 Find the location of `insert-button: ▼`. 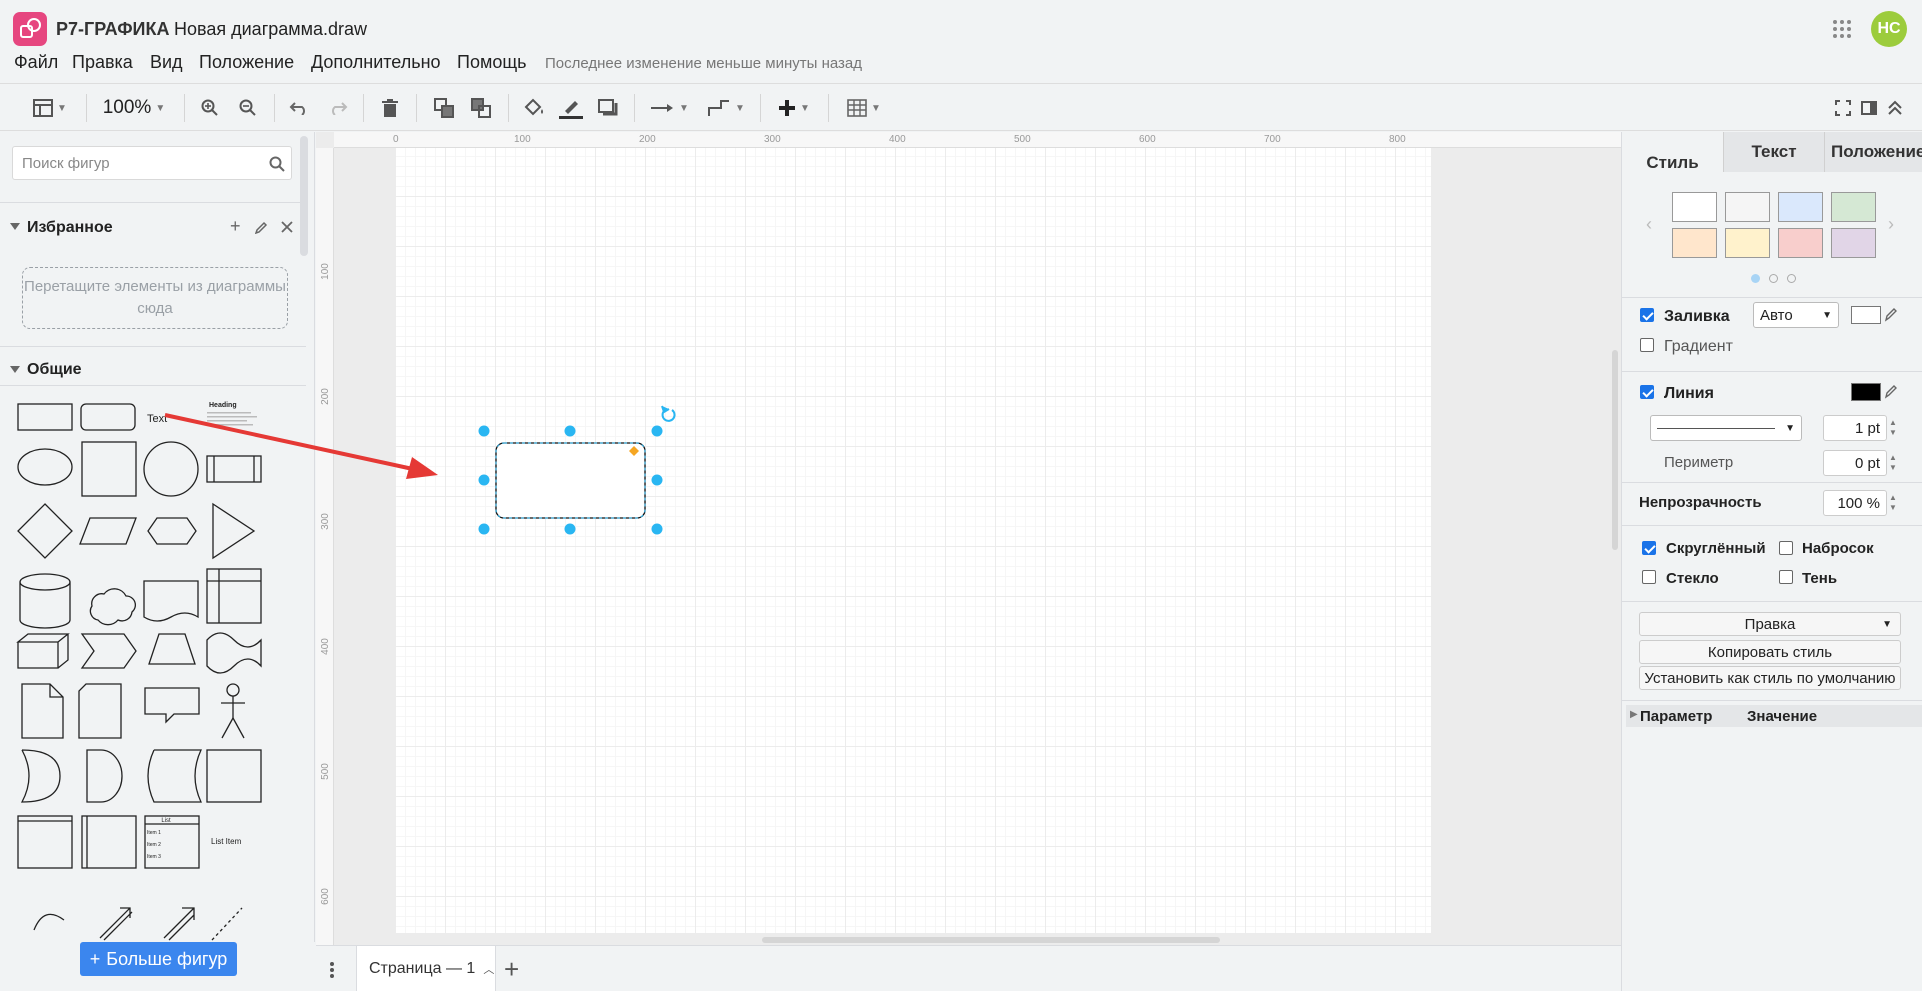

insert-button: ▼ is located at coordinates (794, 108).